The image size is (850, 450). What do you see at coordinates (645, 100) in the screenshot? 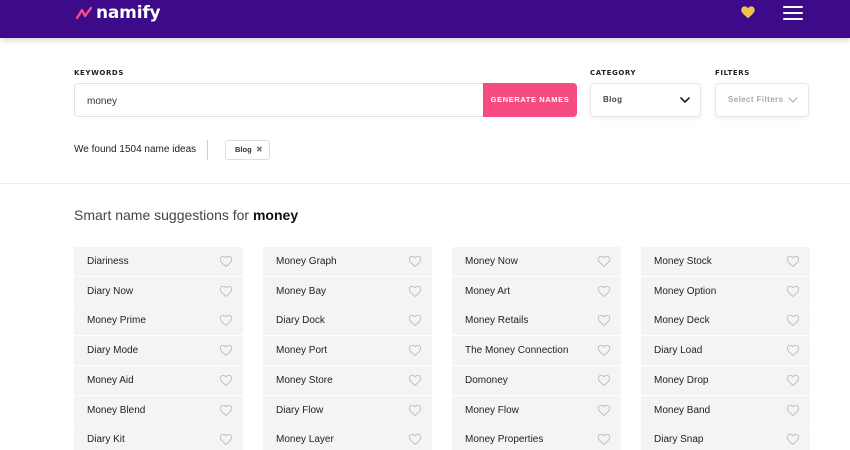
I see `category-select: Blog` at bounding box center [645, 100].